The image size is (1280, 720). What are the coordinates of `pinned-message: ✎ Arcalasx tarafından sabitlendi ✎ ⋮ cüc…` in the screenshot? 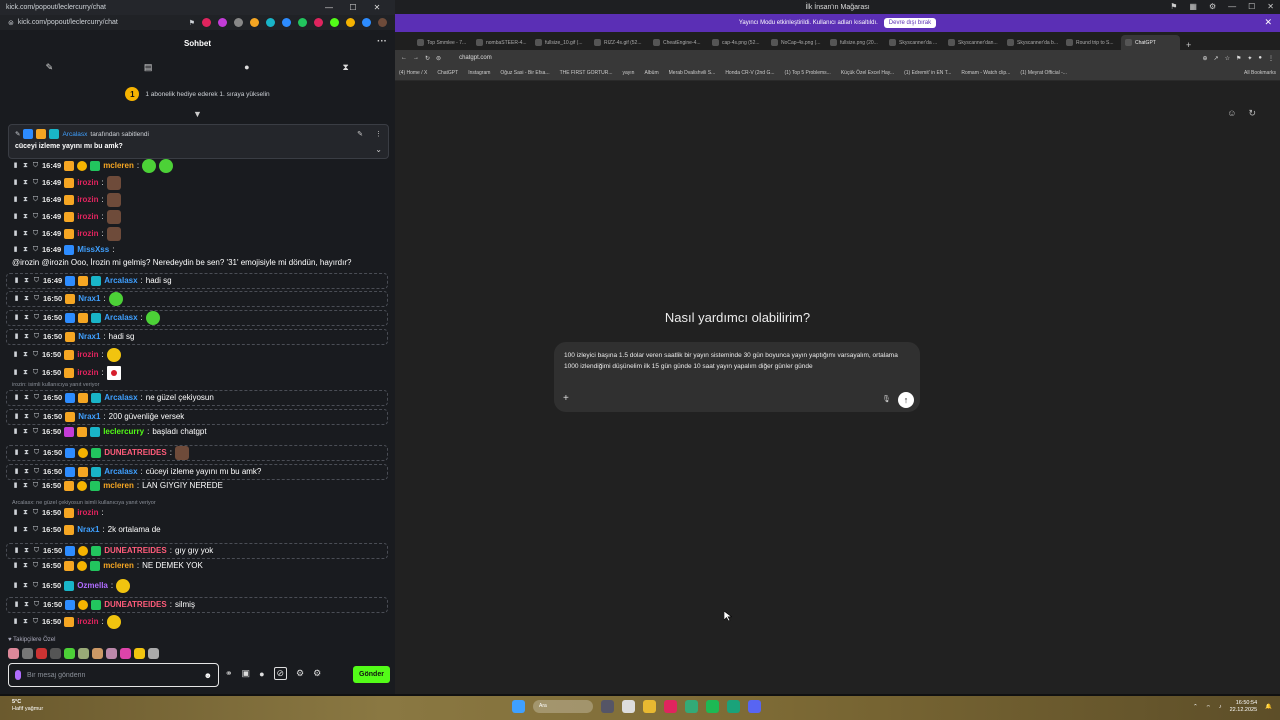 It's located at (198, 141).